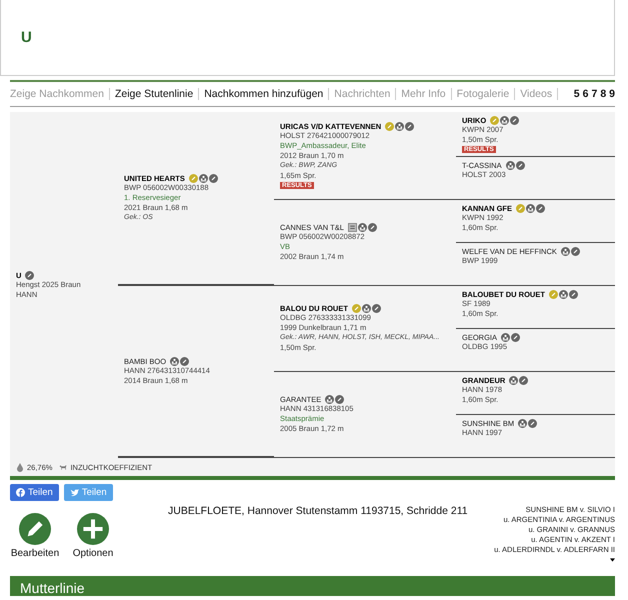 The image size is (628, 600). I want to click on pencil-icon, so click(35, 529).